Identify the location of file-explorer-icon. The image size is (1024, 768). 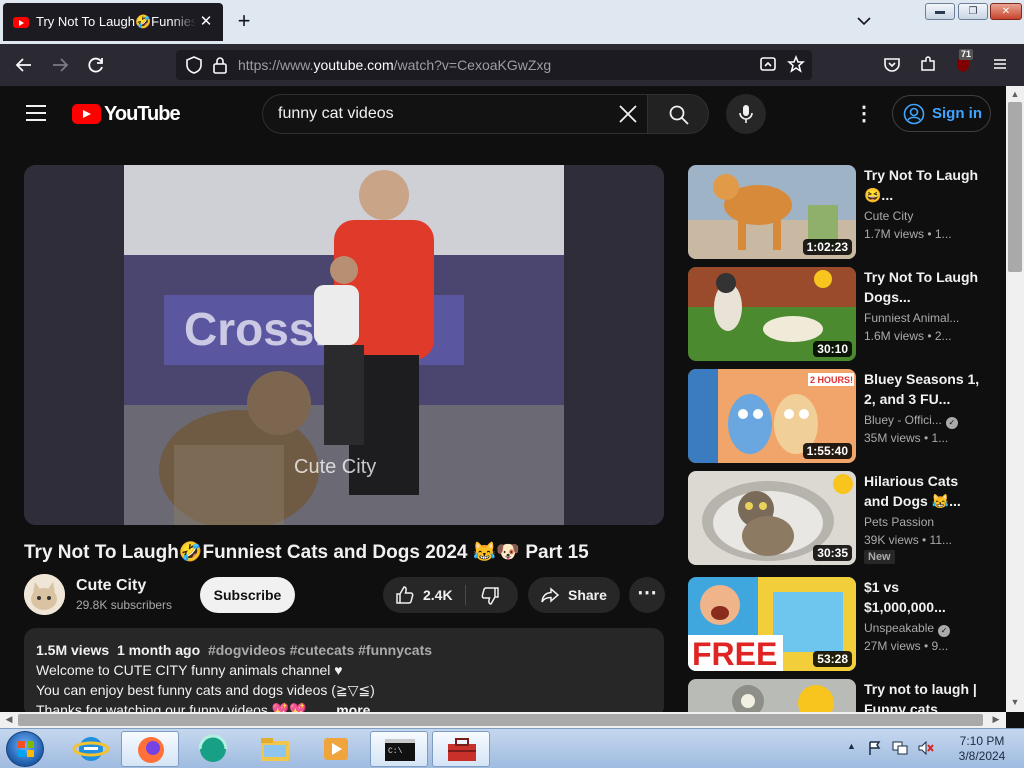
(275, 749).